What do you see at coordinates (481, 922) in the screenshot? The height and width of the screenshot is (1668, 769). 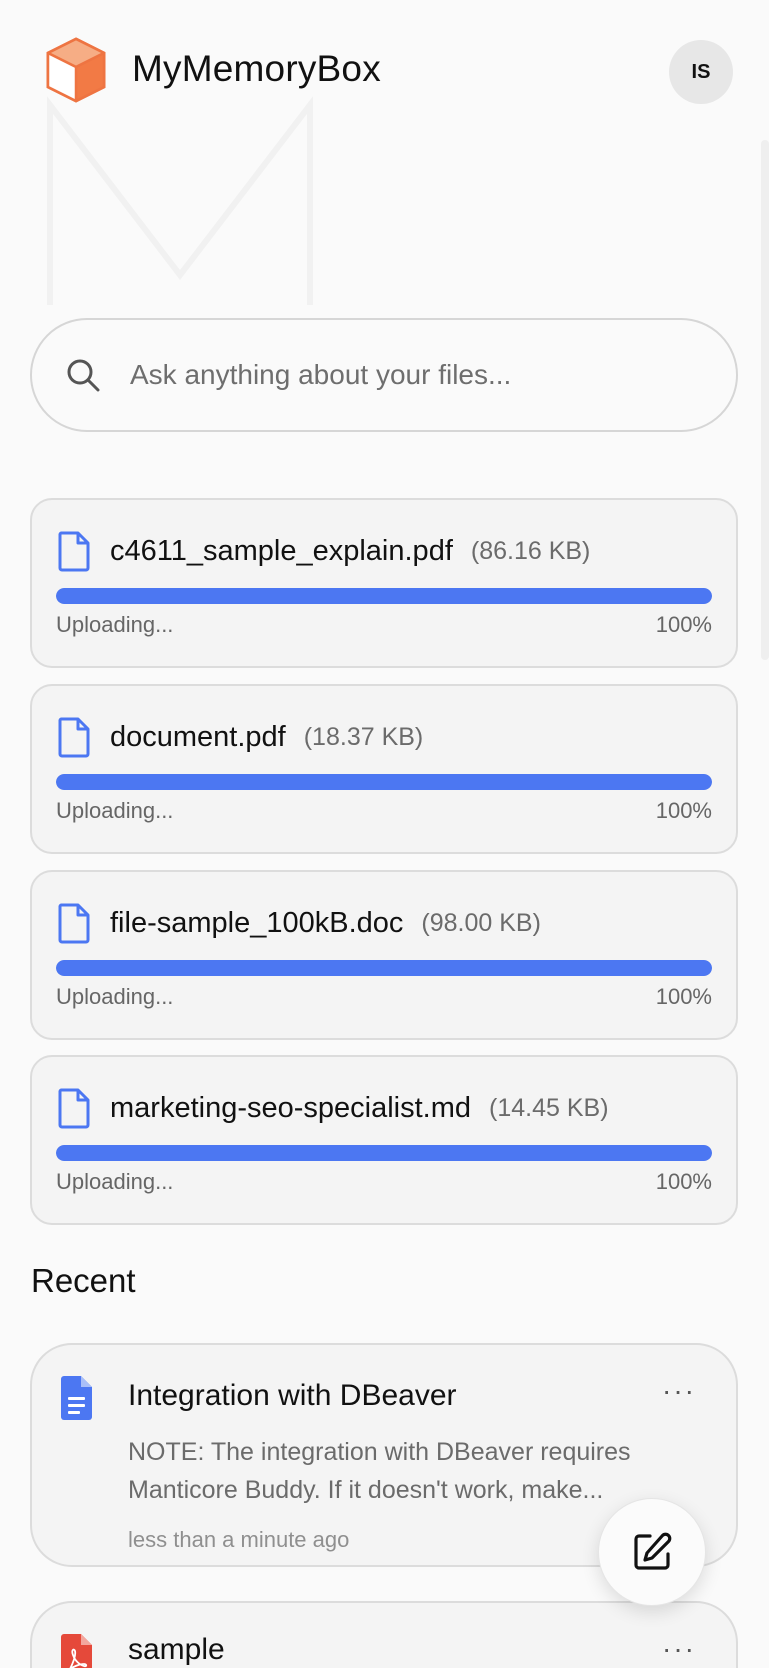 I see `file-size: (98.00 KB)` at bounding box center [481, 922].